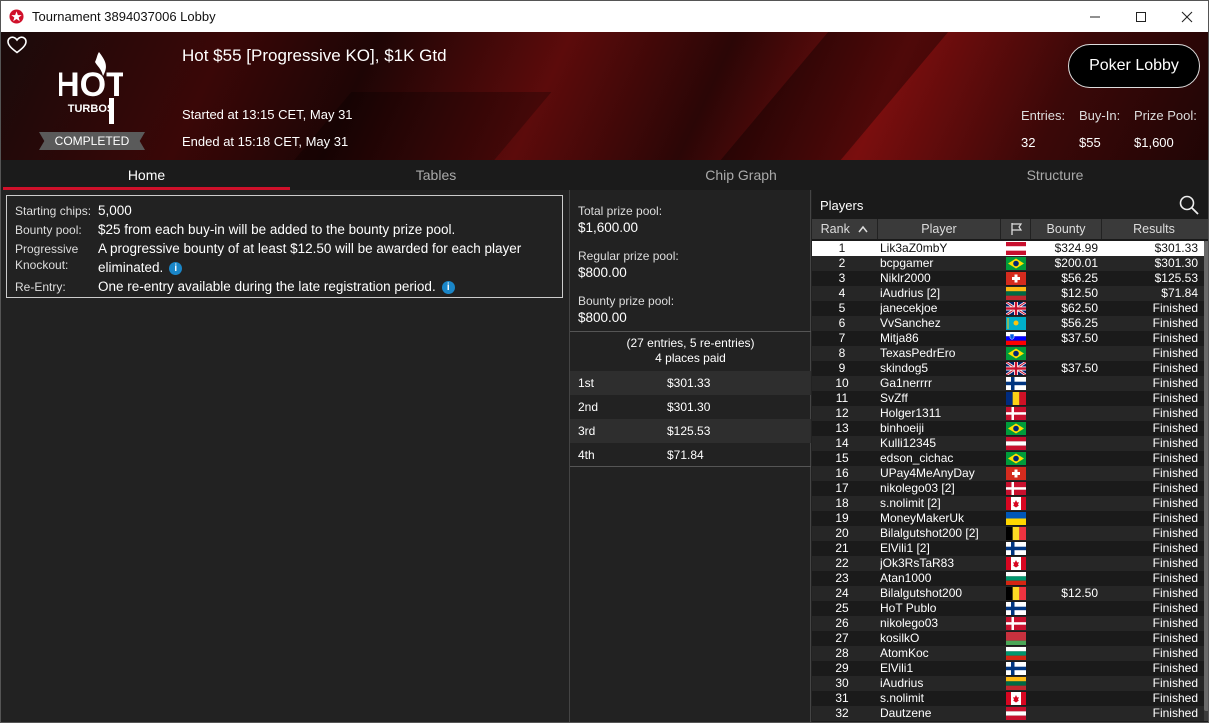 Image resolution: width=1209 pixels, height=723 pixels. I want to click on table-row: 30 iAudrius Finished, so click(1008, 683).